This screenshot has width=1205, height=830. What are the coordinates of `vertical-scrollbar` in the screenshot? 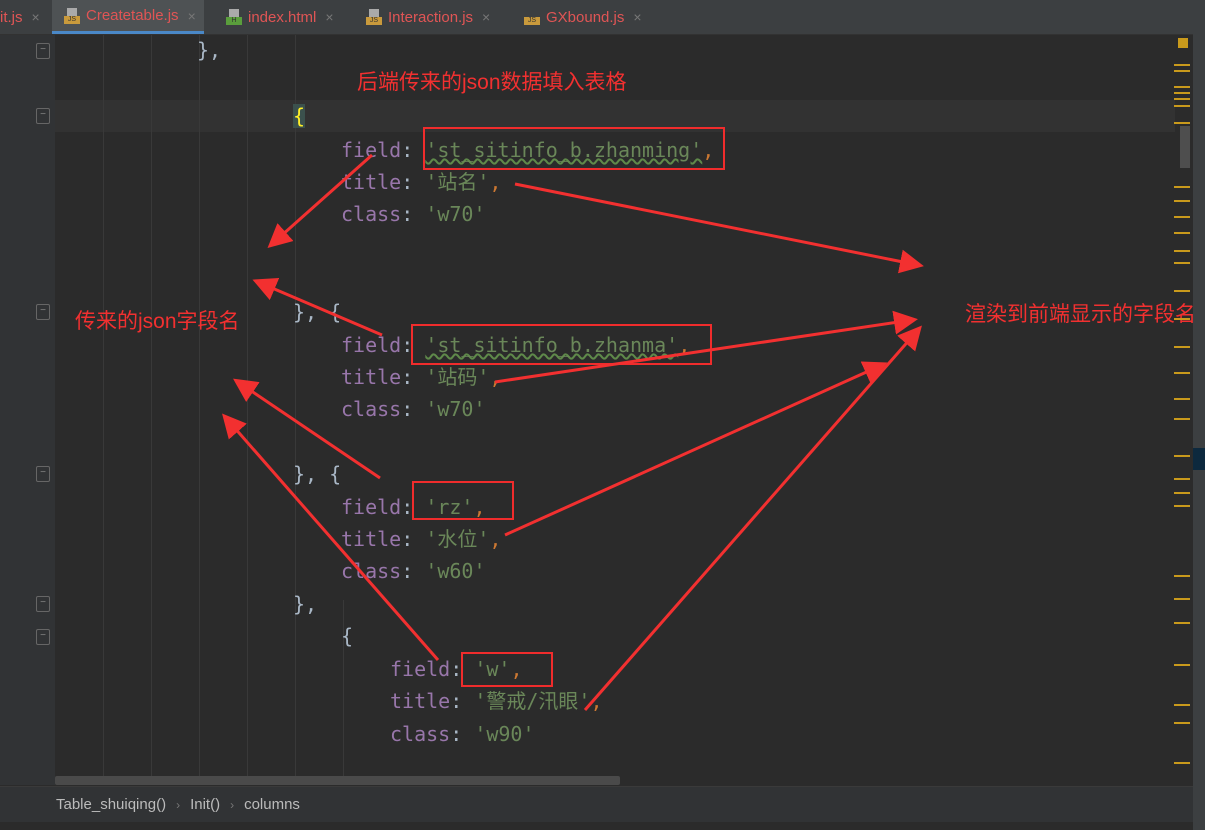 It's located at (1185, 147).